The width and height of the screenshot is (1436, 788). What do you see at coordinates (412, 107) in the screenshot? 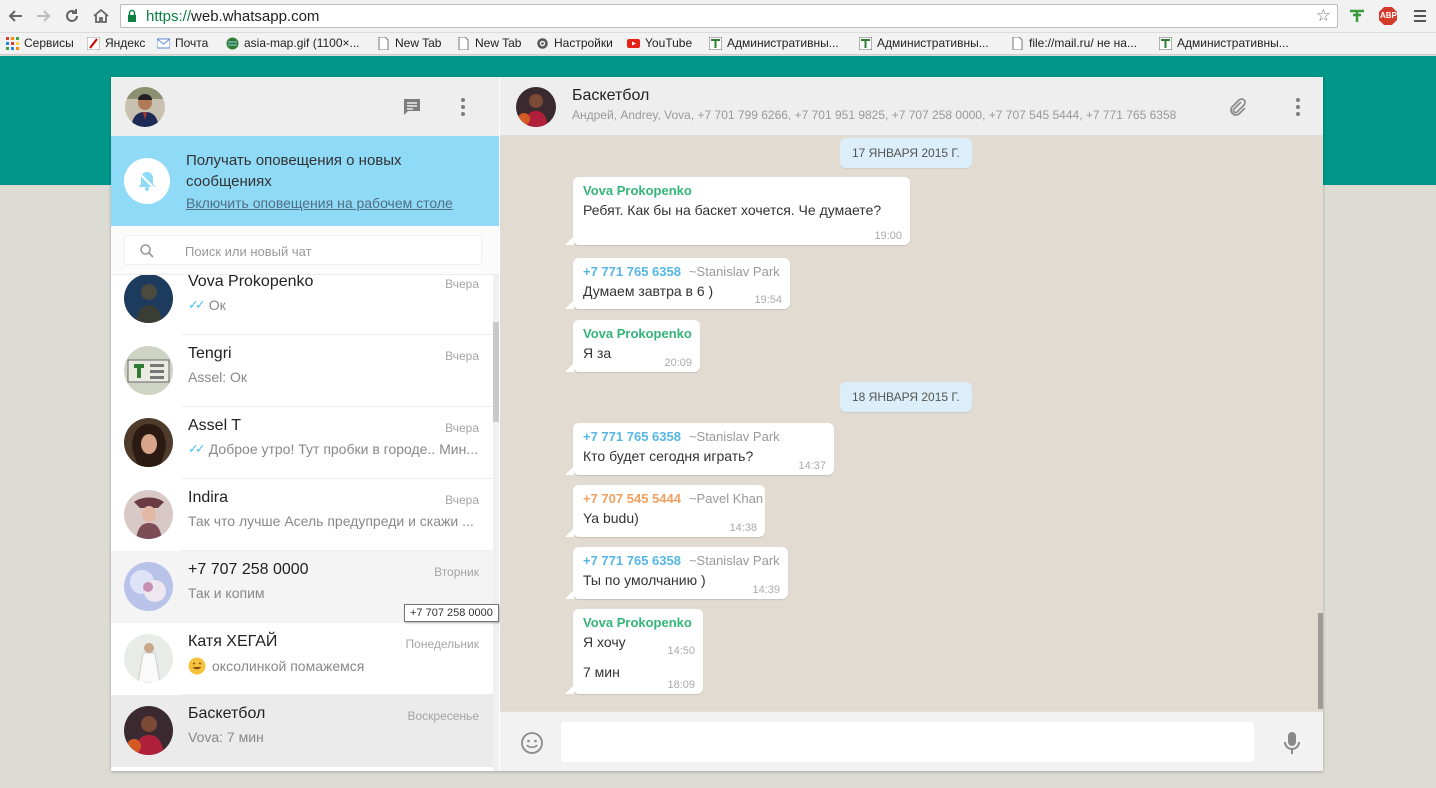
I see `new-chat-icon` at bounding box center [412, 107].